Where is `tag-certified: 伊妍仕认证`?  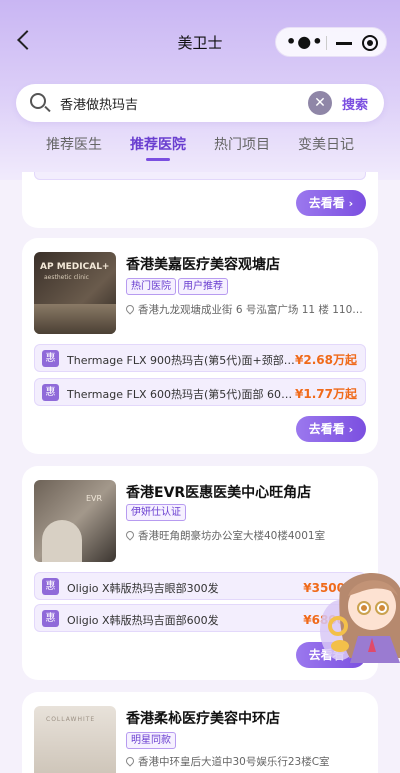
tag-certified: 伊妍仕认证 is located at coordinates (156, 512).